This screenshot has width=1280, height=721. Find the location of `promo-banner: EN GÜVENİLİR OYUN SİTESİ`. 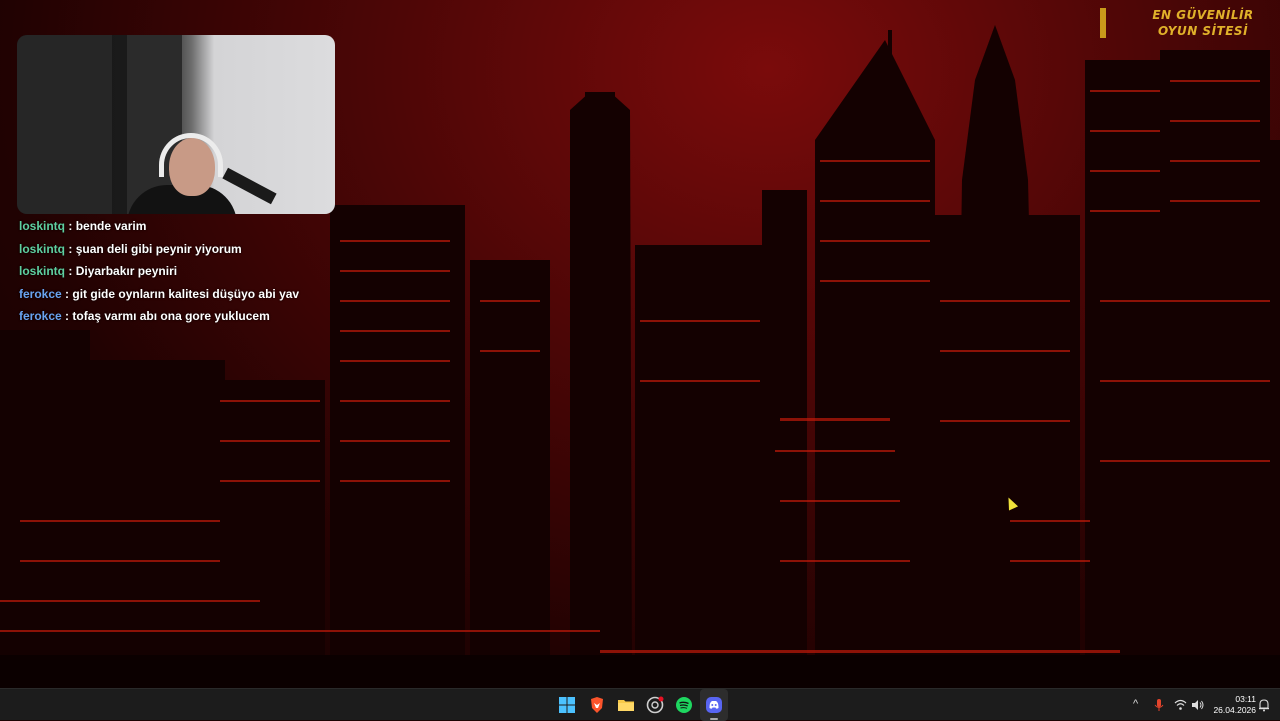

promo-banner: EN GÜVENİLİR OYUN SİTESİ is located at coordinates (1187, 24).